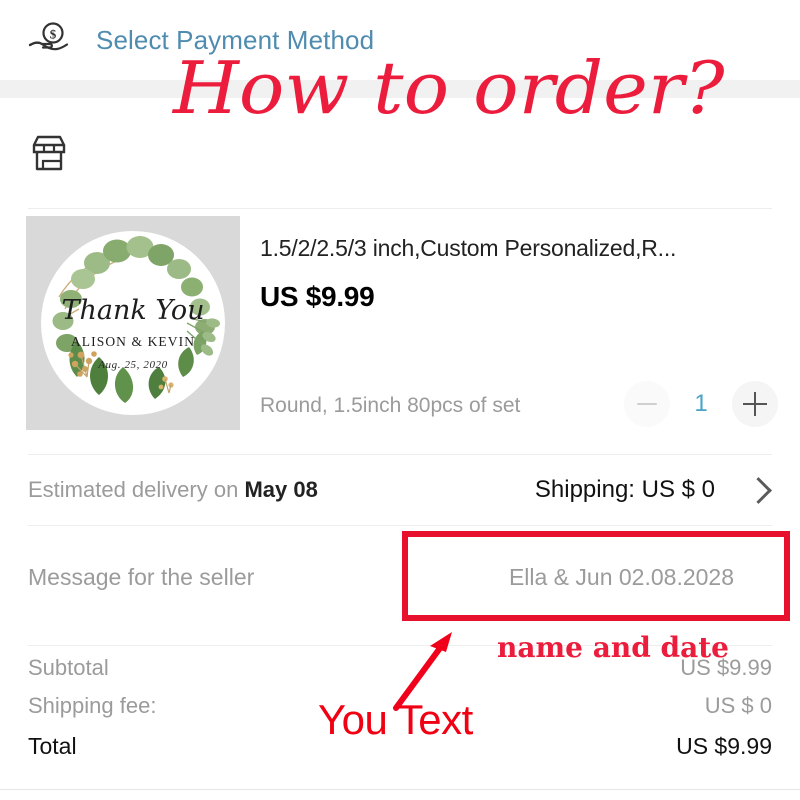 Image resolution: width=800 pixels, height=800 pixels. Describe the element at coordinates (613, 647) in the screenshot. I see `annotation-name-and-date: name and date` at that location.